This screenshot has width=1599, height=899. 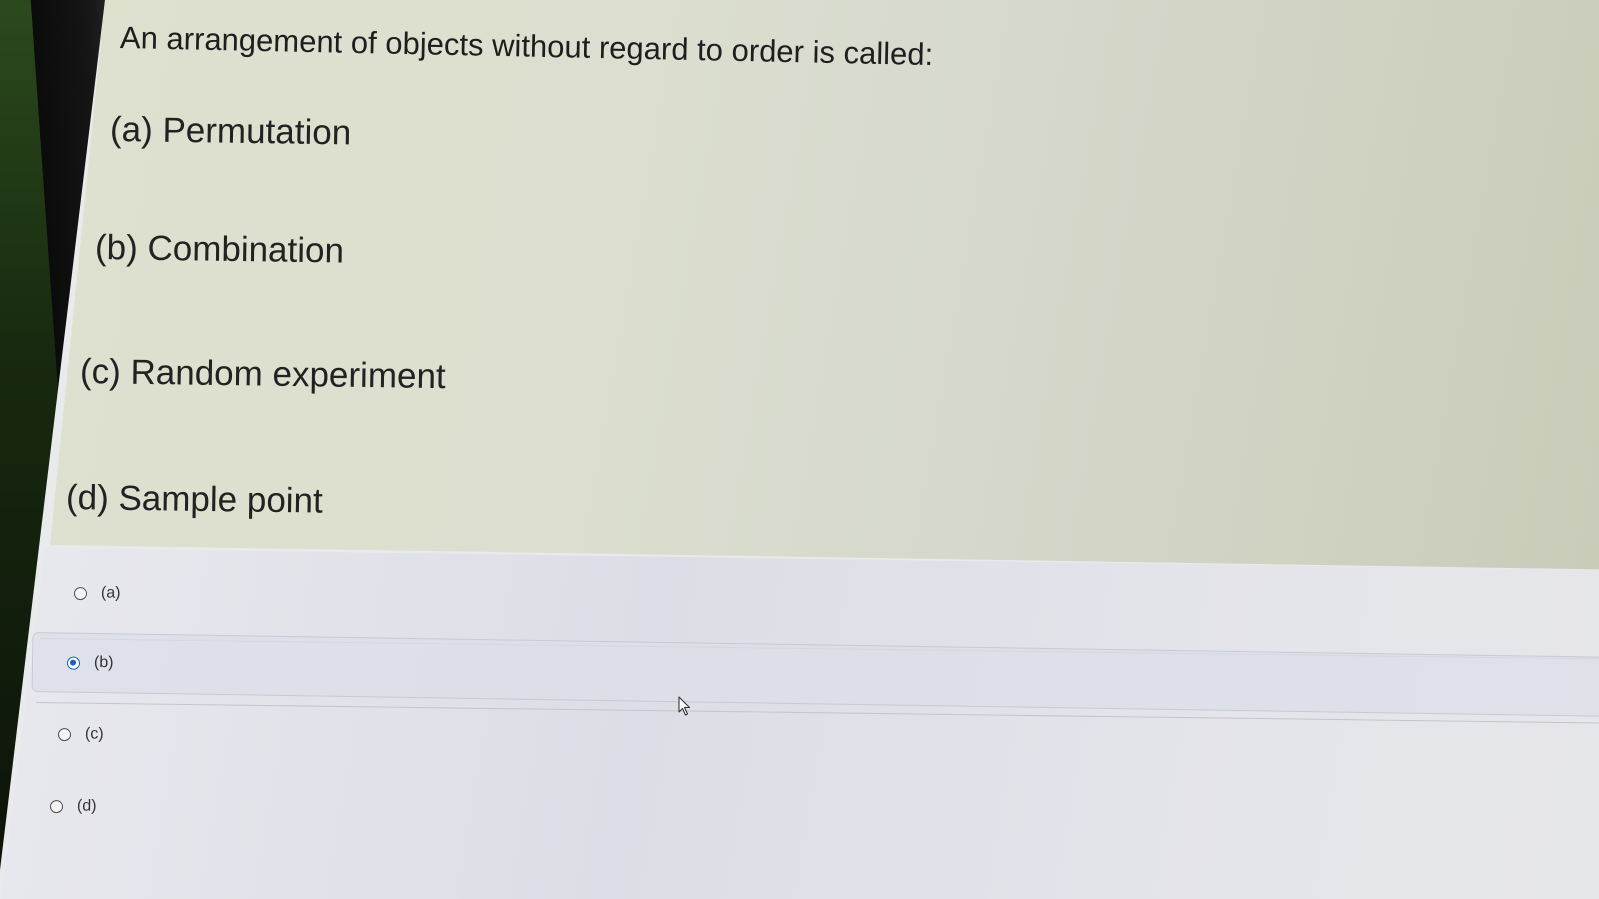 What do you see at coordinates (219, 249) in the screenshot?
I see `question-option-b: (b) Combination` at bounding box center [219, 249].